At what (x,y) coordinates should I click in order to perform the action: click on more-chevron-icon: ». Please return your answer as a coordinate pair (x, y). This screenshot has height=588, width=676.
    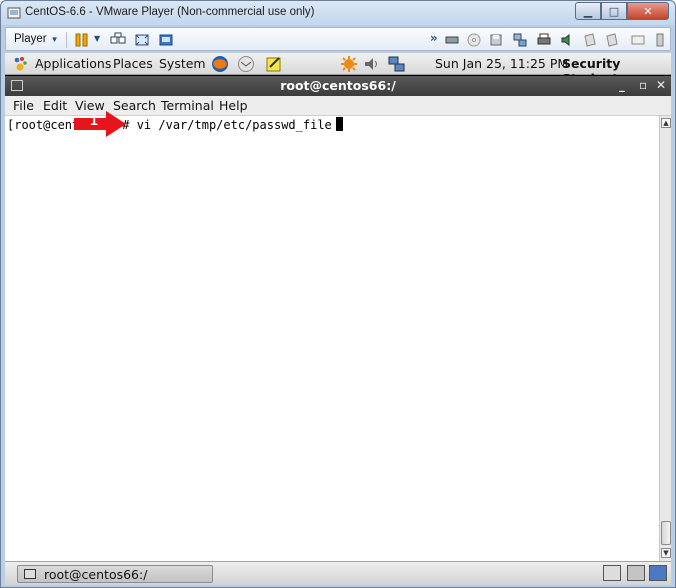
    Looking at the image, I should click on (434, 38).